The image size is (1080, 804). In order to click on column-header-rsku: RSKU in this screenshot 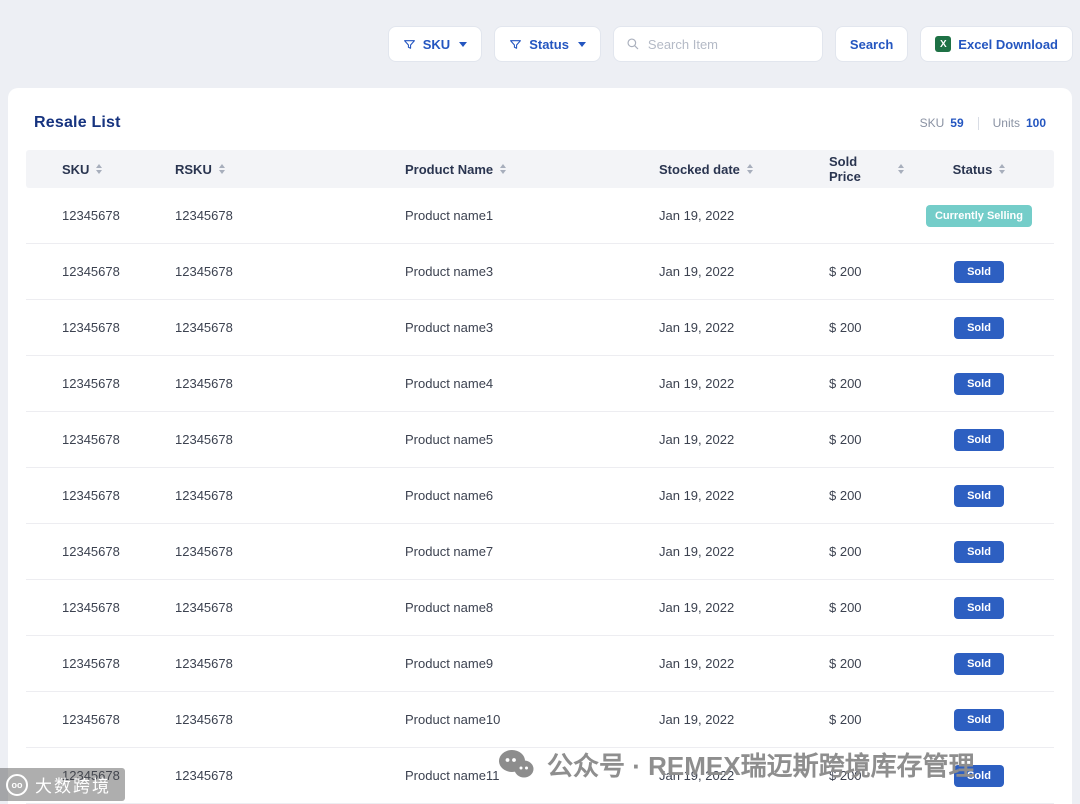, I will do `click(256, 169)`.